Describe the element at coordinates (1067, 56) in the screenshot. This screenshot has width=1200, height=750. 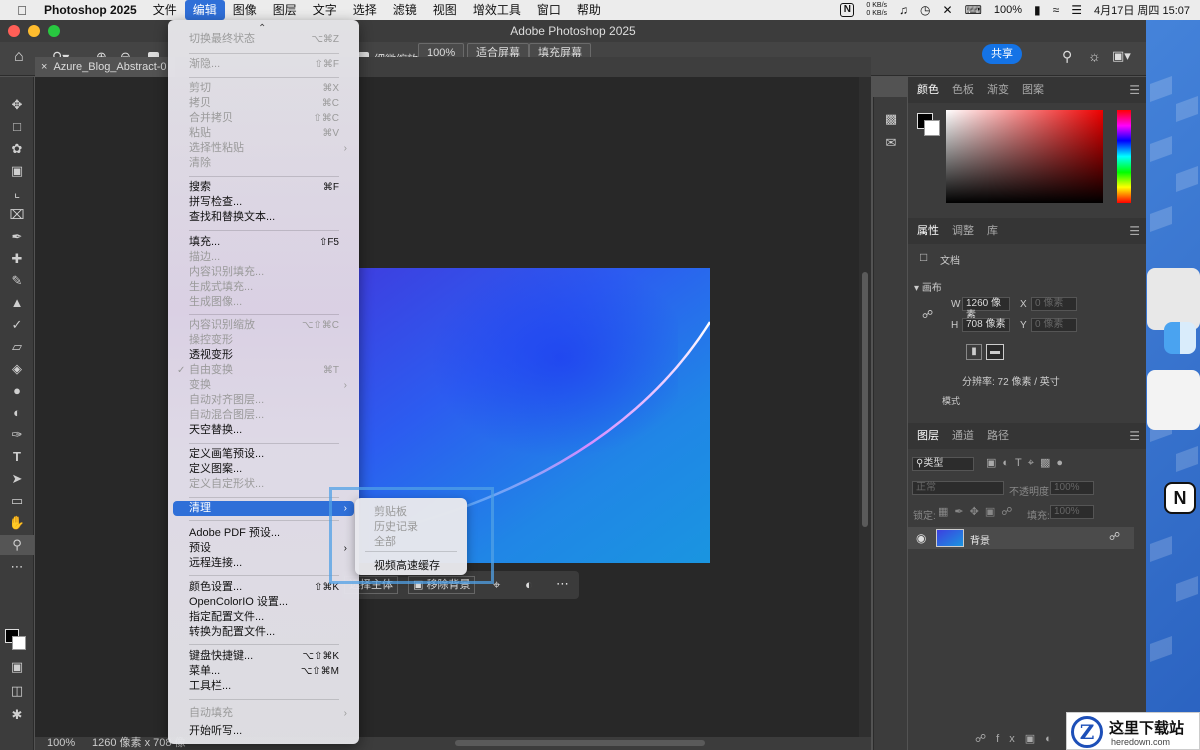
I see `search-icon: ⚲` at that location.